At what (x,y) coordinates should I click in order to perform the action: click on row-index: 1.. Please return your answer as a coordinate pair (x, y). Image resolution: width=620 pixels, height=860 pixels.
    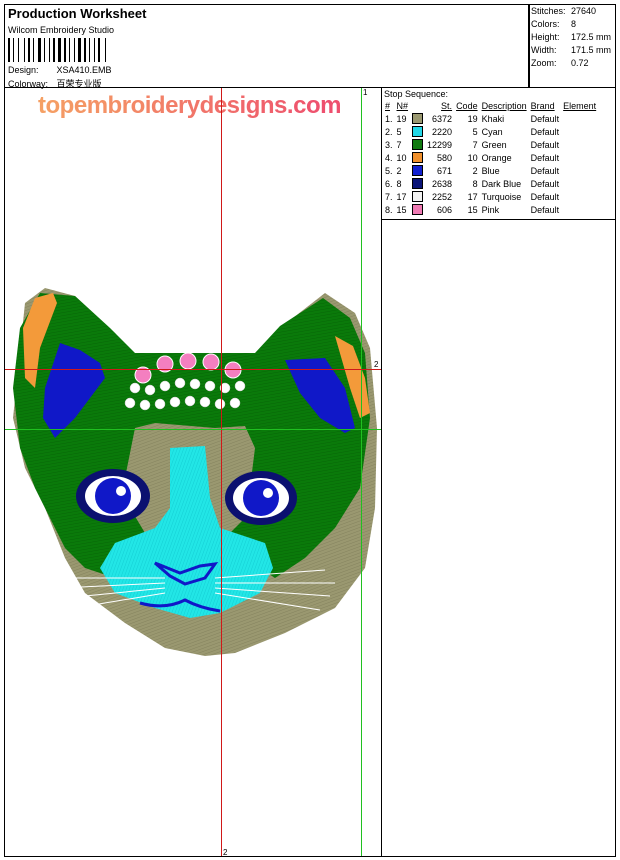
    Looking at the image, I should click on (389, 118).